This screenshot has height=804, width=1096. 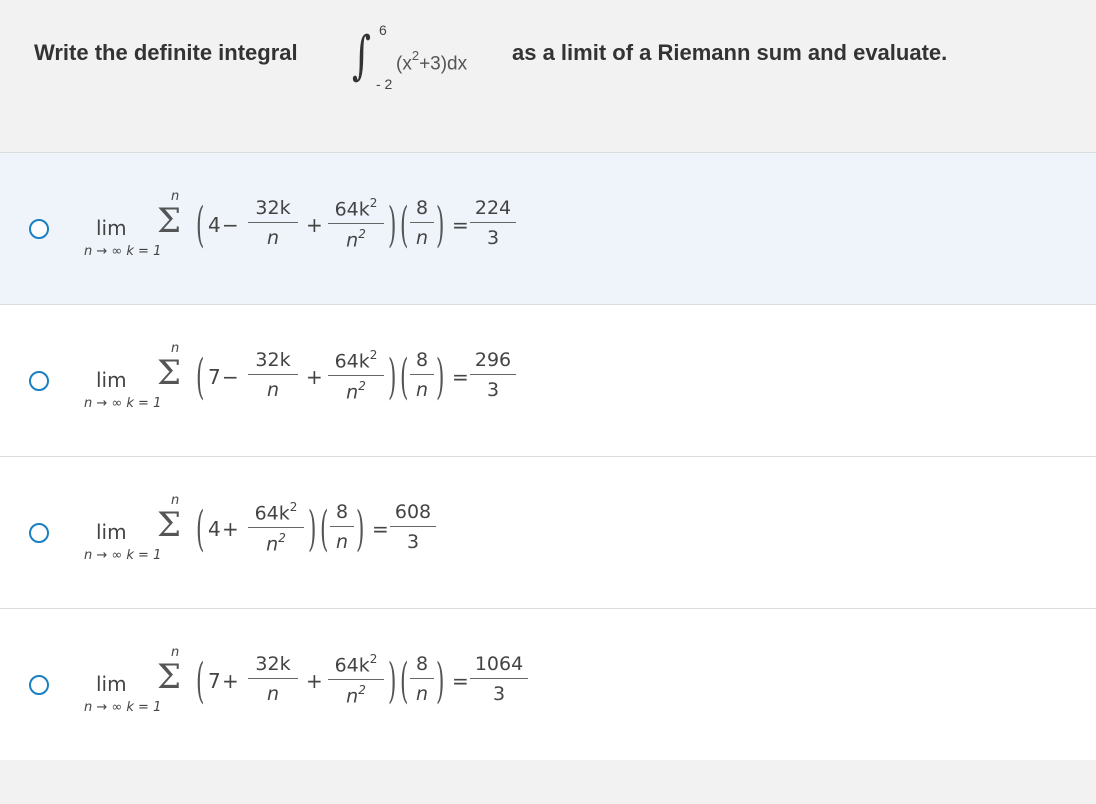 I want to click on result-fraction: 296 3, so click(x=493, y=375).